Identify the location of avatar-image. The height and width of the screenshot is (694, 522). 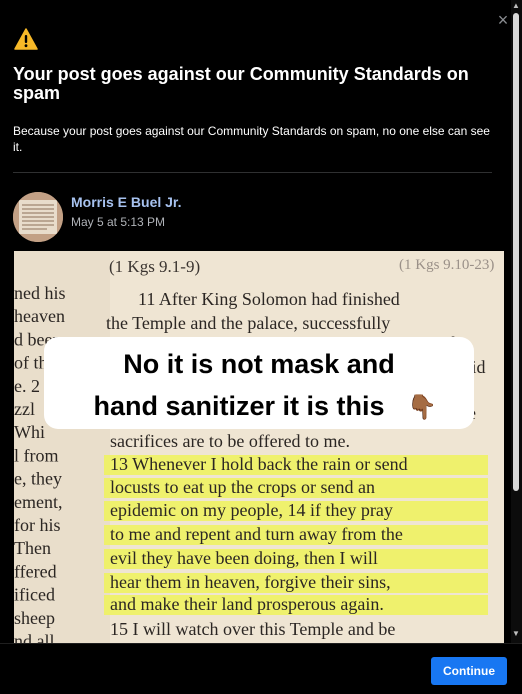
(38, 217).